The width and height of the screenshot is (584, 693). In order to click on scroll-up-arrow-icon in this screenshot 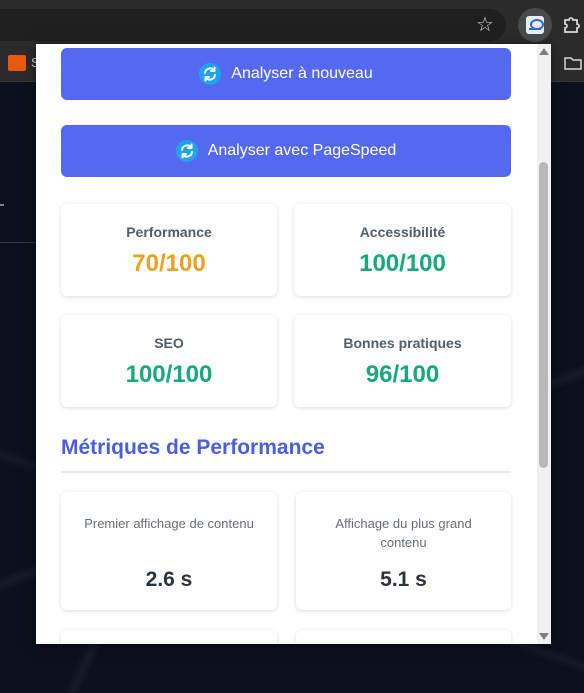, I will do `click(544, 51)`.